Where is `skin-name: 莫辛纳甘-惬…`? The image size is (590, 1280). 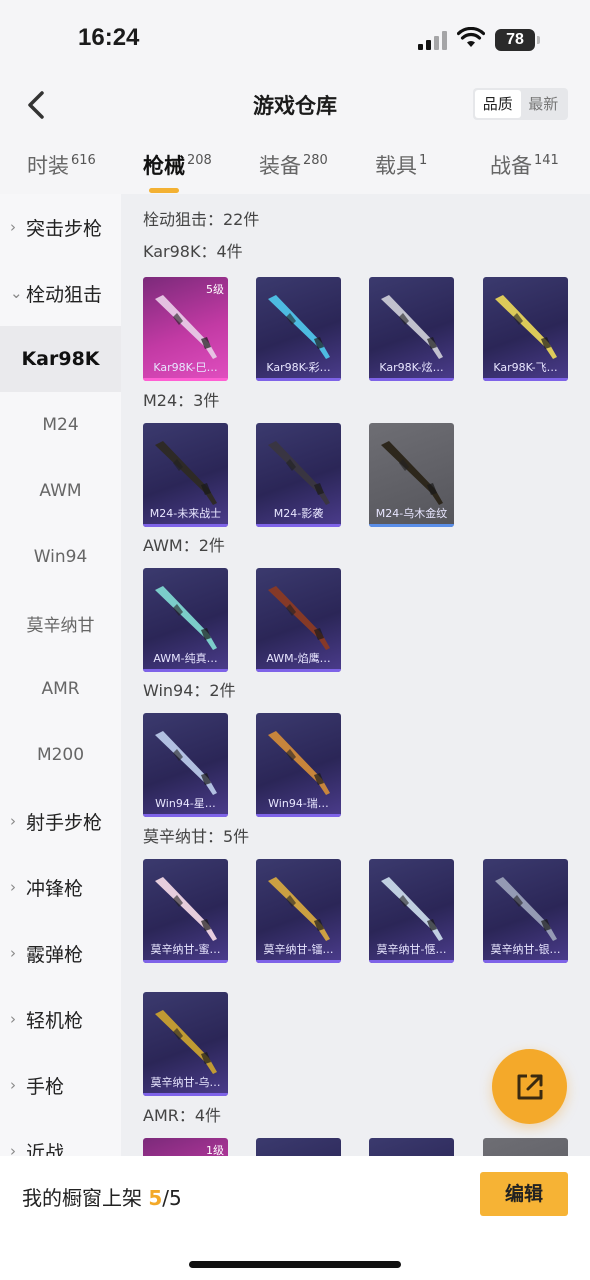
skin-name: 莫辛纳甘-惬… is located at coordinates (411, 949).